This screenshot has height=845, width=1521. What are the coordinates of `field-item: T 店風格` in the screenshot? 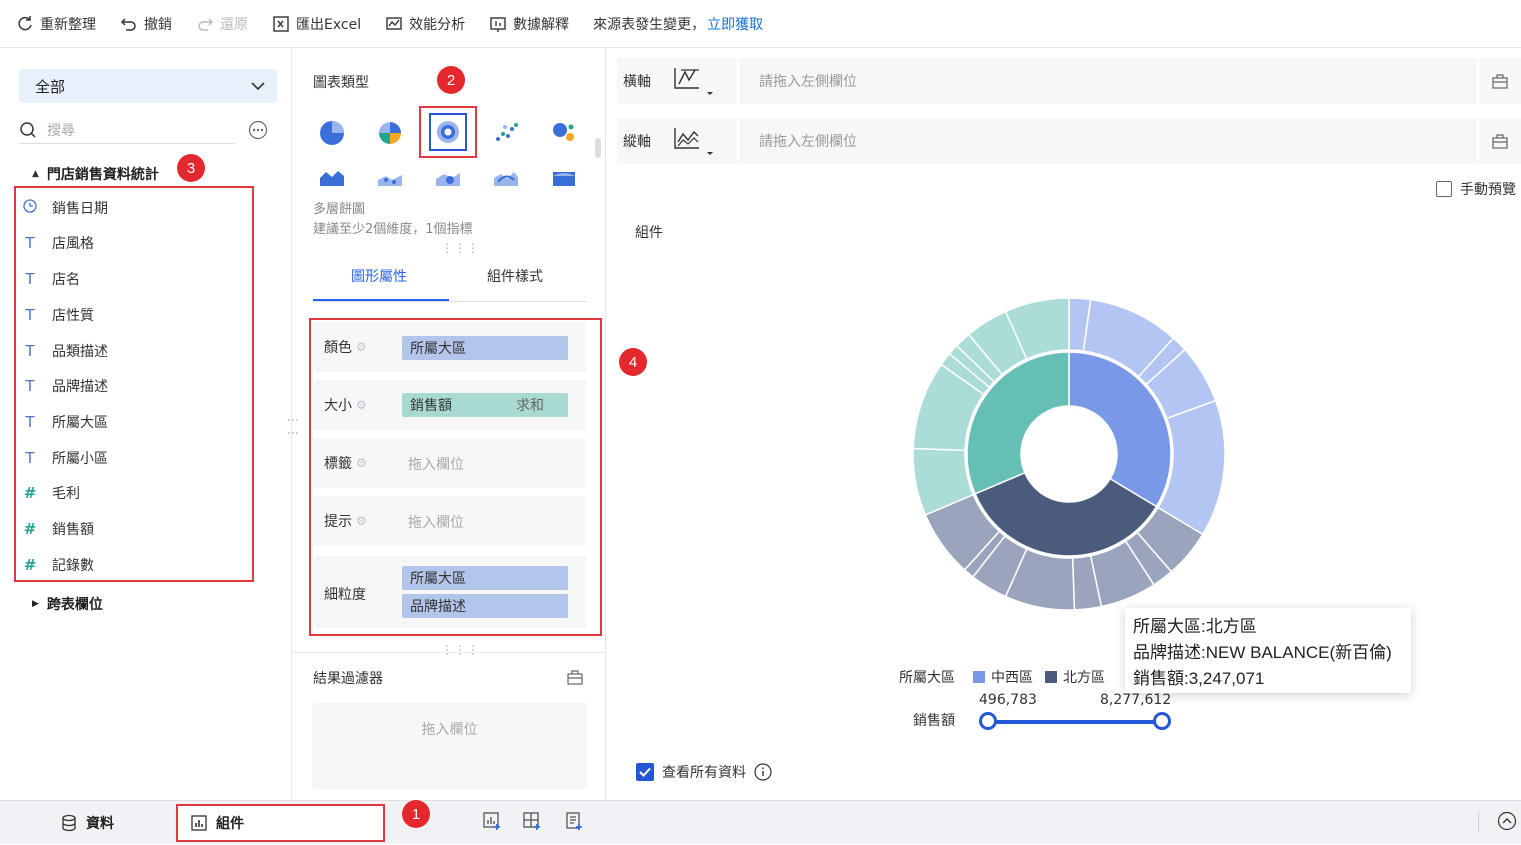 It's located at (58, 243).